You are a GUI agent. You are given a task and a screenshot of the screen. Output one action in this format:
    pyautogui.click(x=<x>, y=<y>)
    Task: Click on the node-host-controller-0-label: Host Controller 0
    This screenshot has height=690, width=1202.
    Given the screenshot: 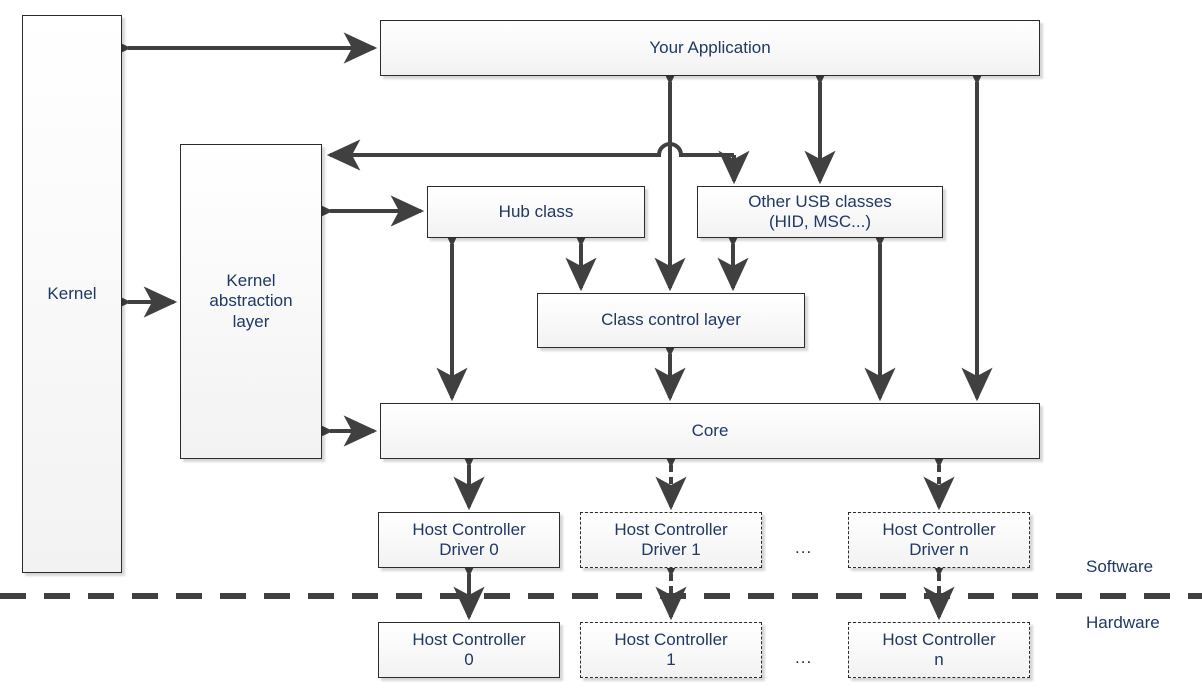 What is the action you would take?
    pyautogui.click(x=469, y=649)
    